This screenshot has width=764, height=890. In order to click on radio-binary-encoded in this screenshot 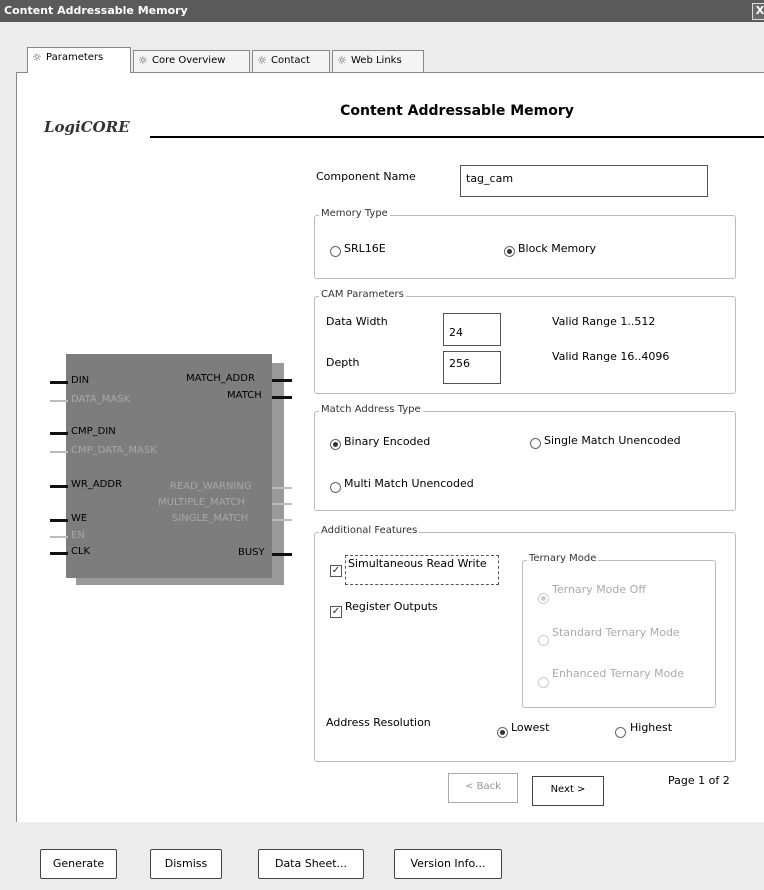, I will do `click(335, 444)`.